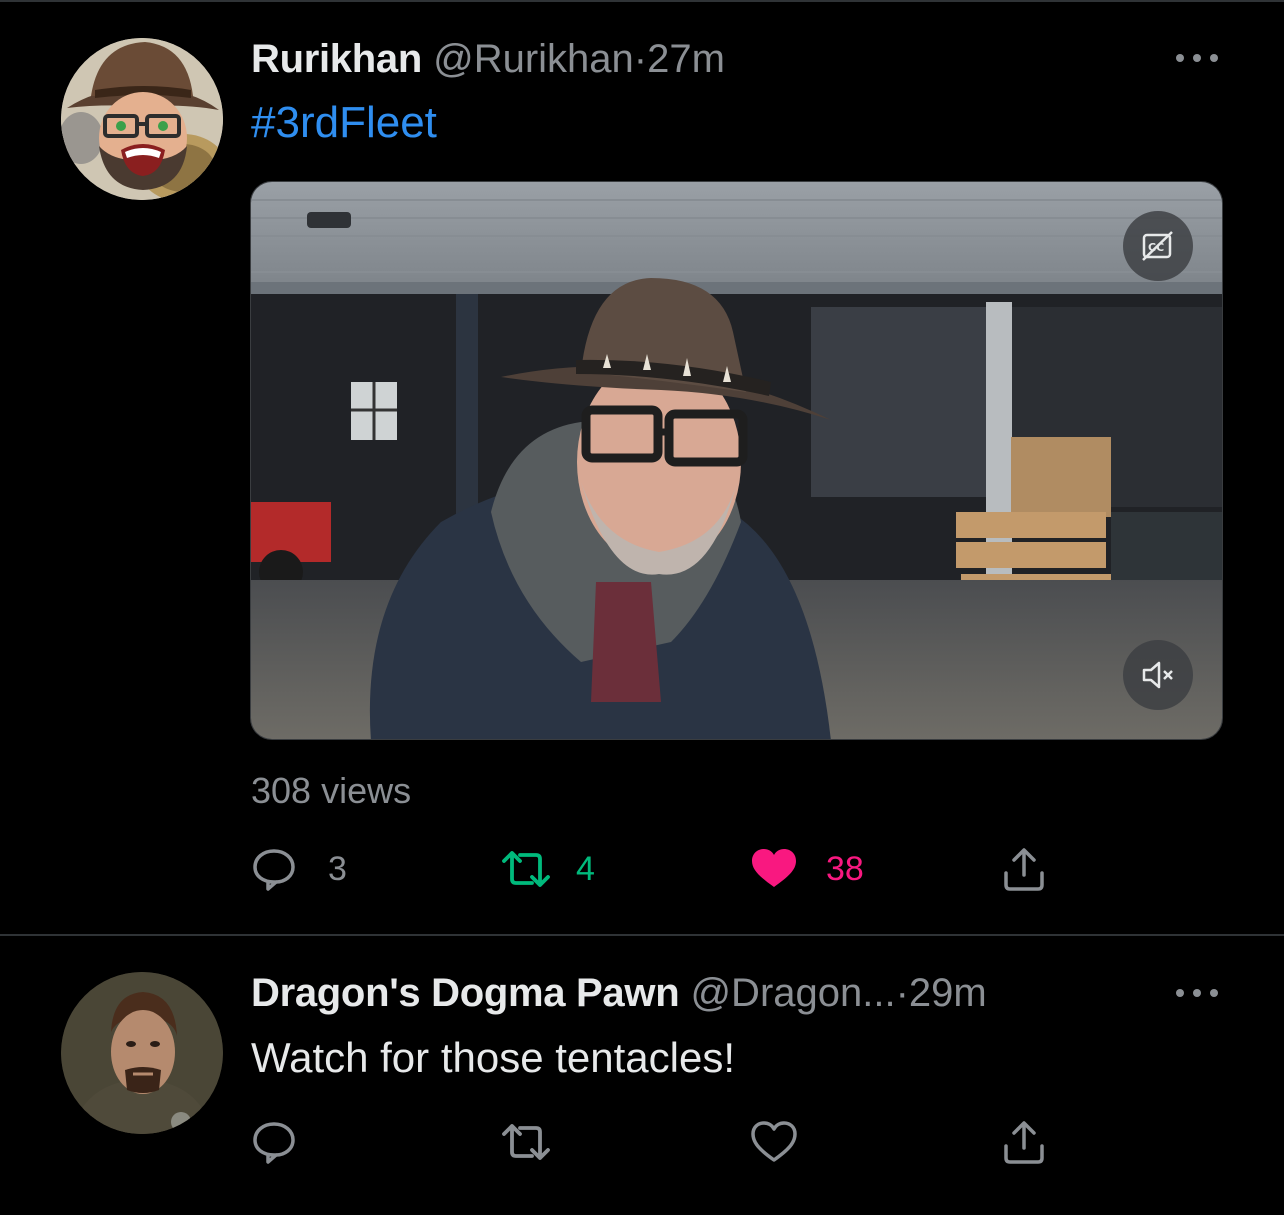 This screenshot has width=1284, height=1215. Describe the element at coordinates (331, 790) in the screenshot. I see `view-count: 308 views` at that location.